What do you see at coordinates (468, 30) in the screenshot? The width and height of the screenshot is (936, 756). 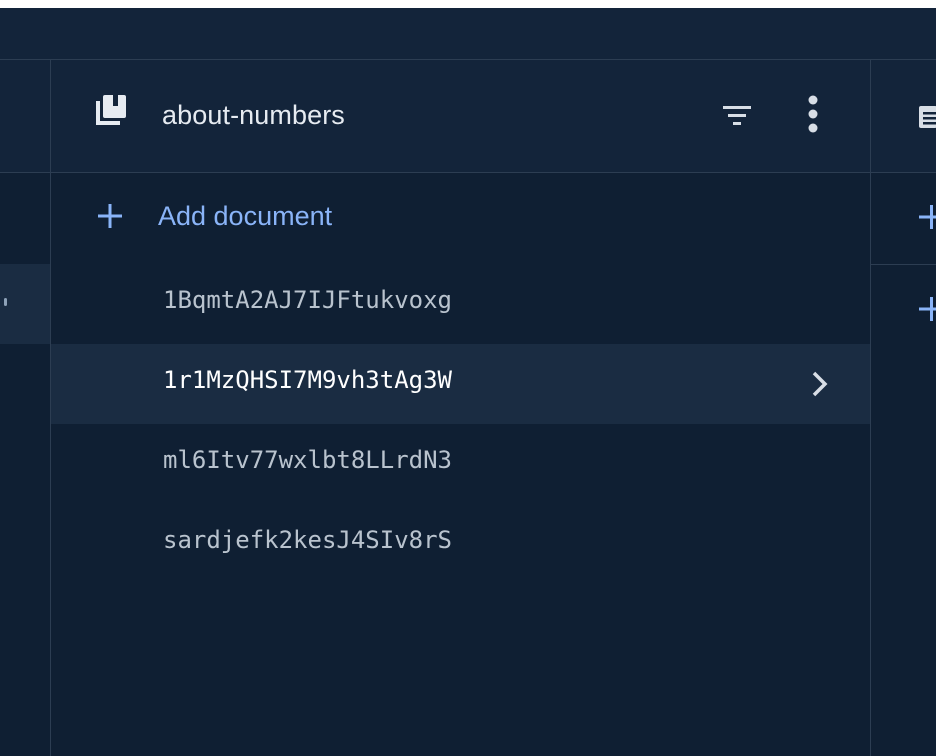 I see `top-bar` at bounding box center [468, 30].